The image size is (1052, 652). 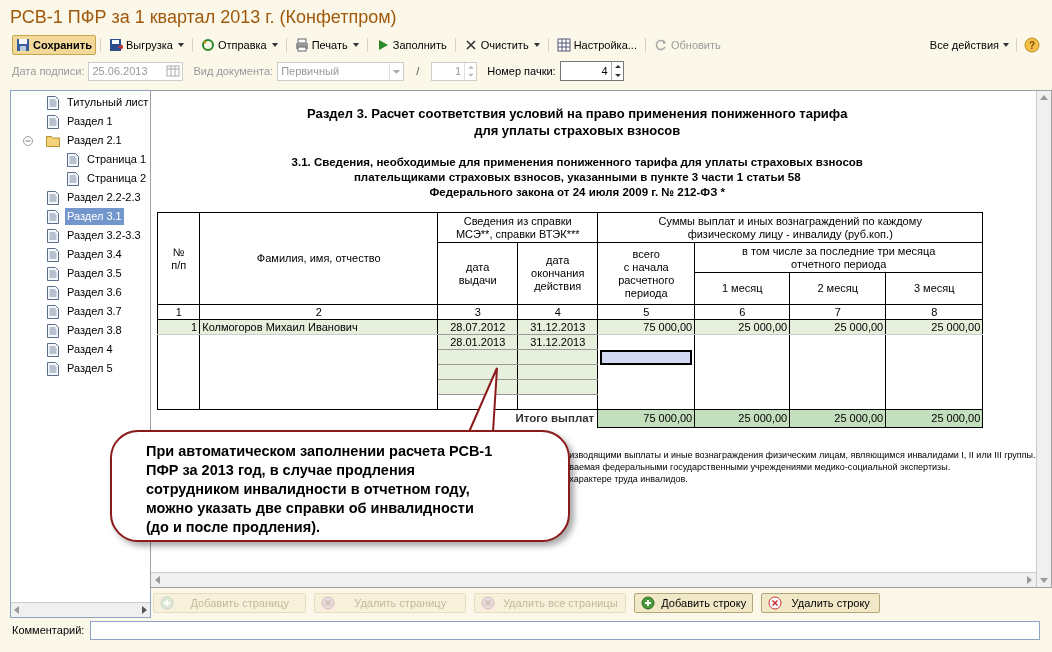 I want to click on window-title: РСВ-1 ПФР за 1 квартал 2013 г. (Конфетпром), so click(x=203, y=17).